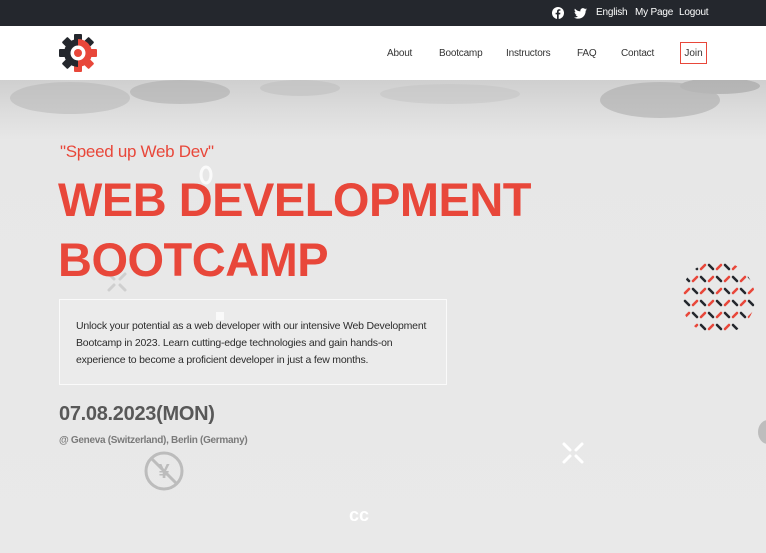 The height and width of the screenshot is (553, 766). I want to click on event-location: @ Geneva (Switzerland), Berlin (Germany), so click(153, 440).